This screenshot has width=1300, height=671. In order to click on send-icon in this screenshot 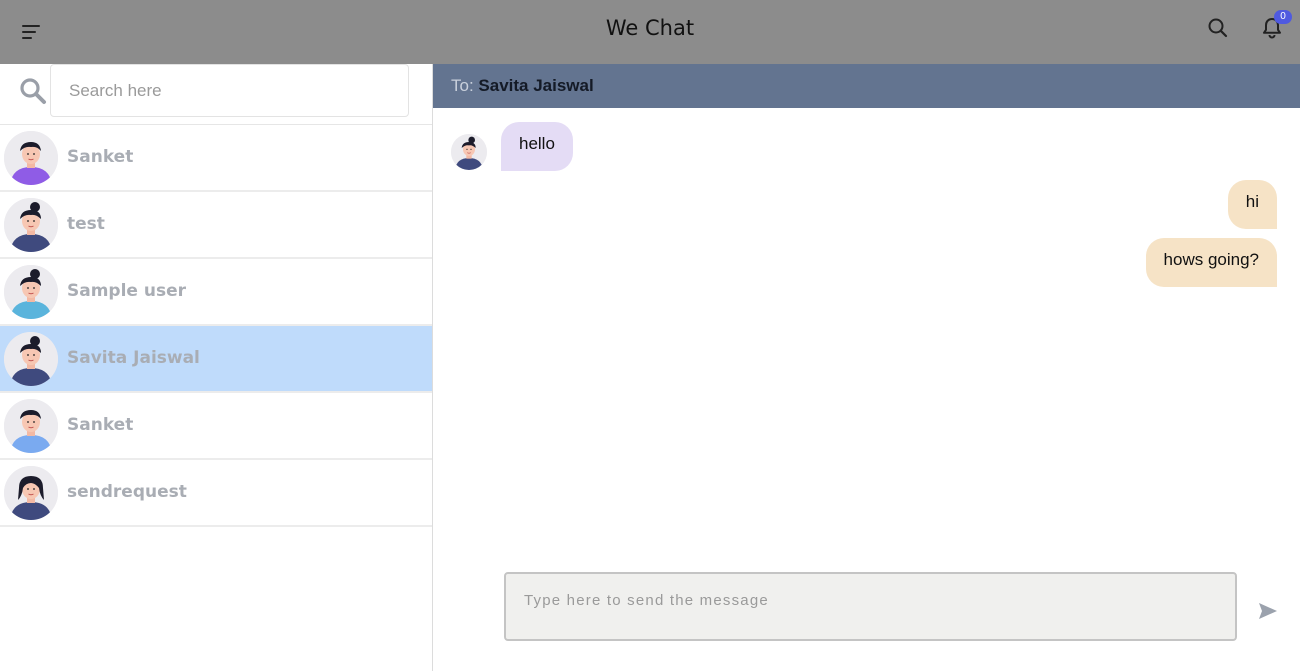, I will do `click(1268, 611)`.